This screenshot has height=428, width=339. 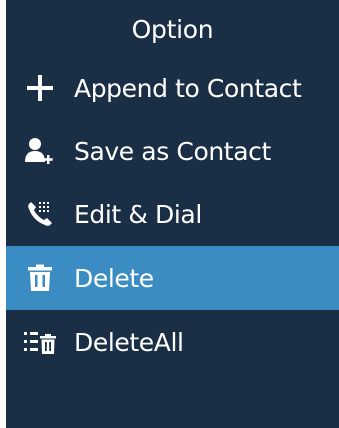 What do you see at coordinates (172, 29) in the screenshot?
I see `menu-title: Option` at bounding box center [172, 29].